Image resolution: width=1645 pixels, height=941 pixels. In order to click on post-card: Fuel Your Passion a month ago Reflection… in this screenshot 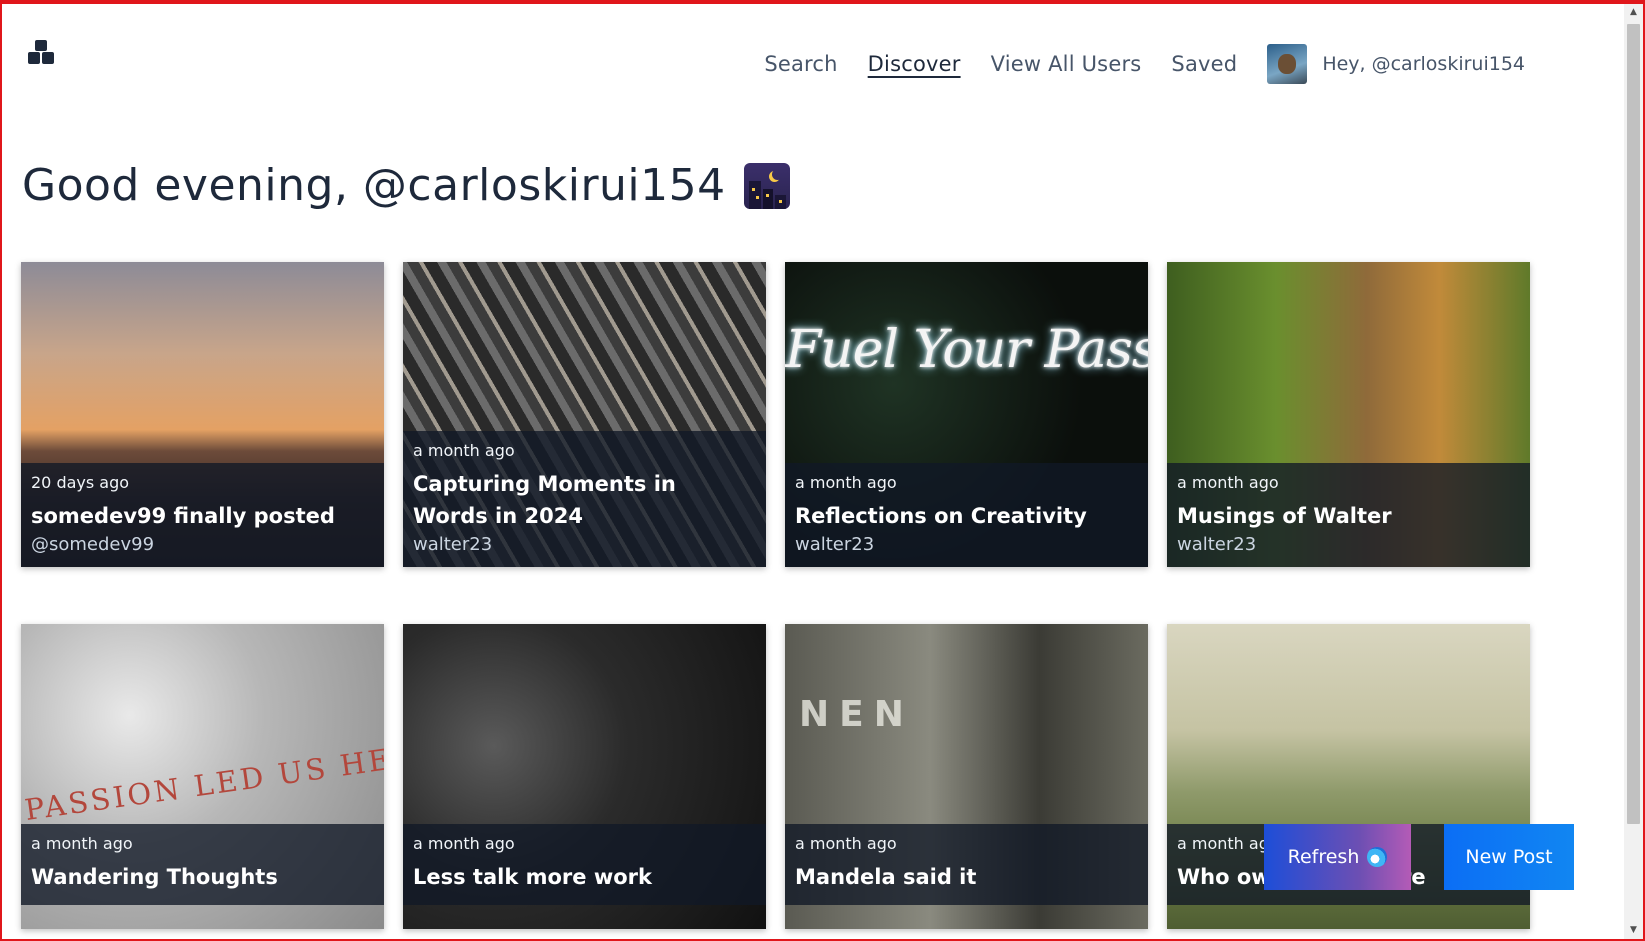, I will do `click(966, 414)`.